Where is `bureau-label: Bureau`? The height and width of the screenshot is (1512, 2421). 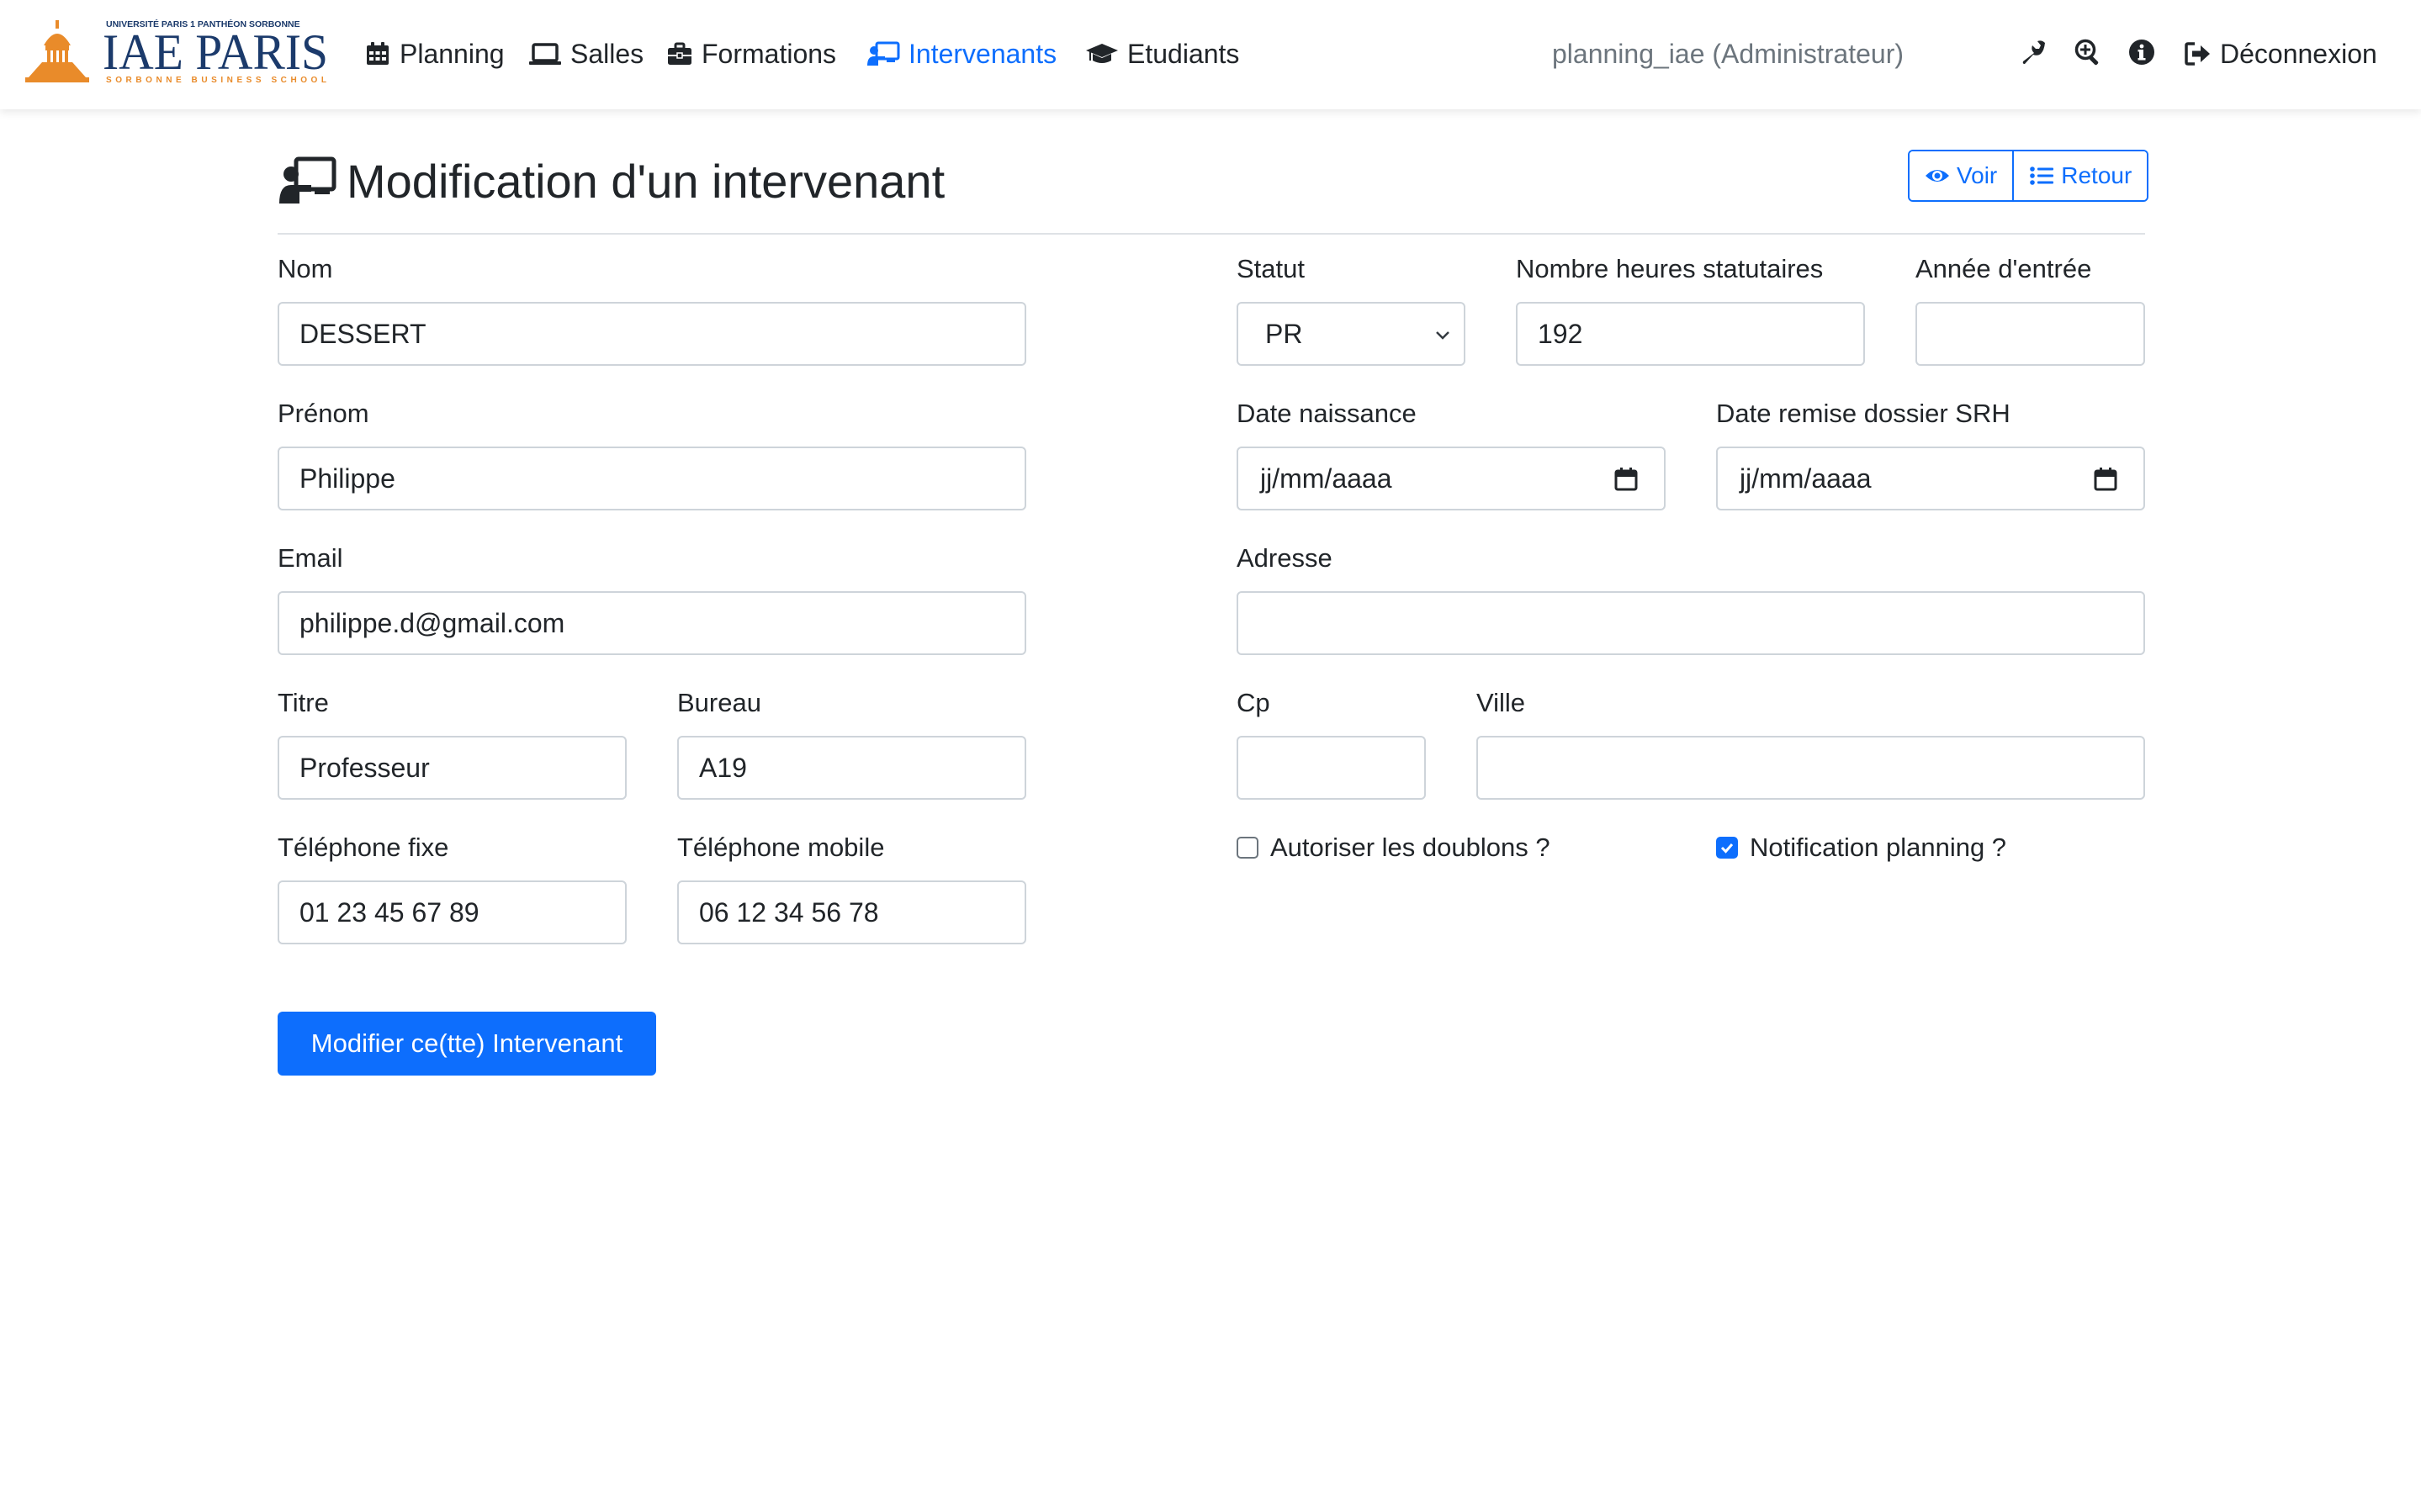 bureau-label: Bureau is located at coordinates (719, 702).